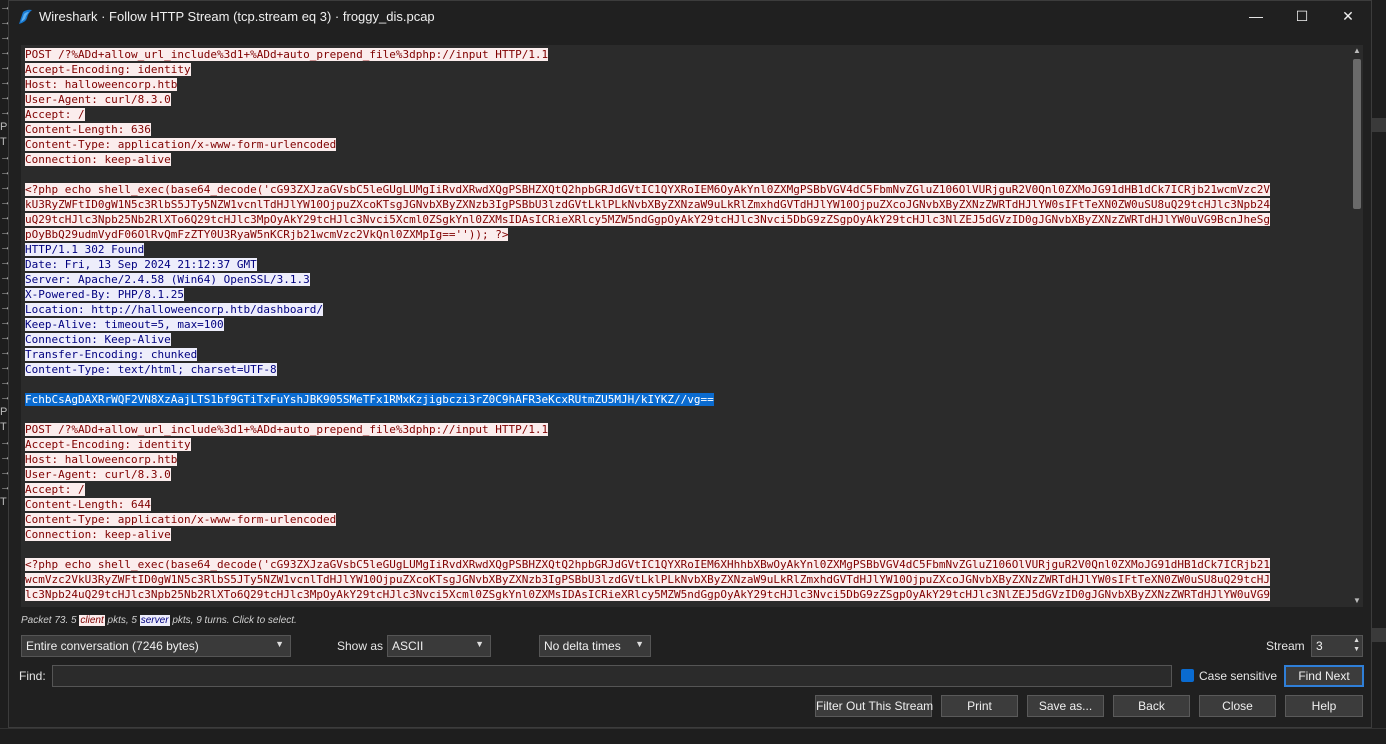  I want to click on spin-down-icon: ▼, so click(1356, 649).